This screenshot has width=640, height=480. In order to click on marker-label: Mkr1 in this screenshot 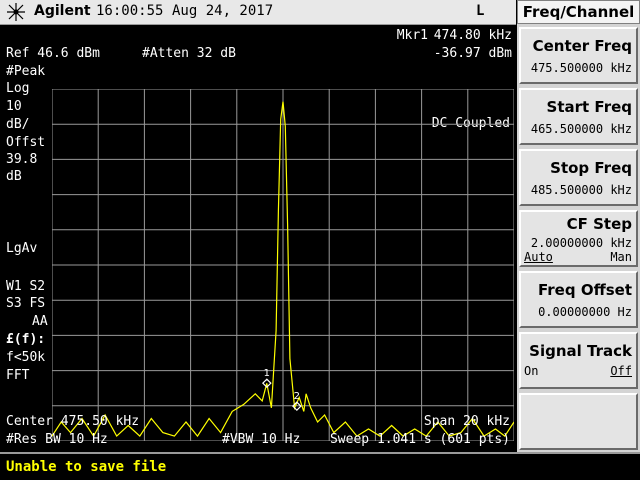, I will do `click(412, 35)`.